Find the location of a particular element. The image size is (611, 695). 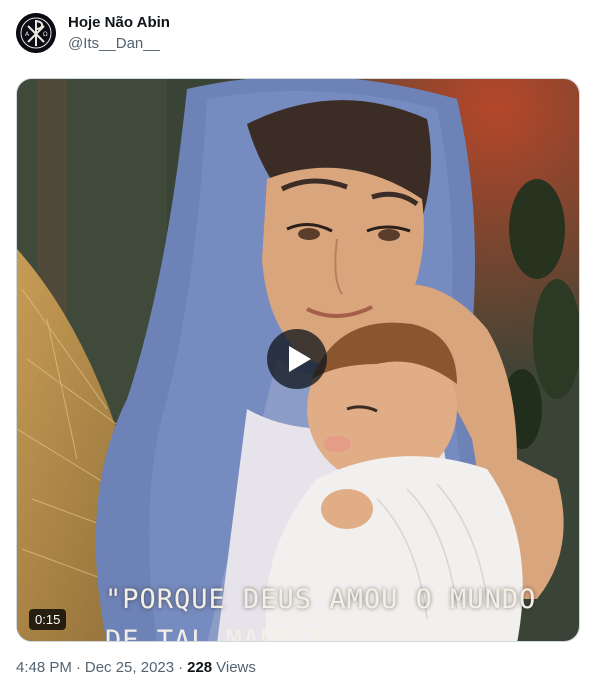

tweet-time: 4:48 PM is located at coordinates (44, 668).